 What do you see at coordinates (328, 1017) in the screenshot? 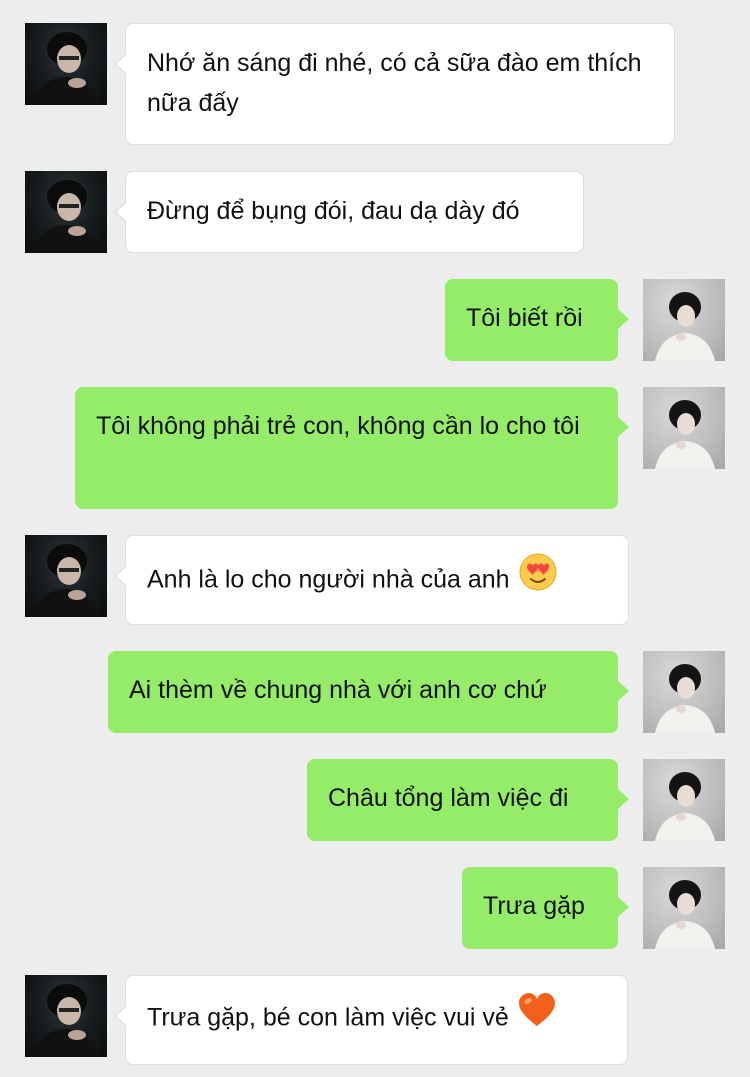
I see `message-text: Trưa gặp, bé con làm việc vui vẻ` at bounding box center [328, 1017].